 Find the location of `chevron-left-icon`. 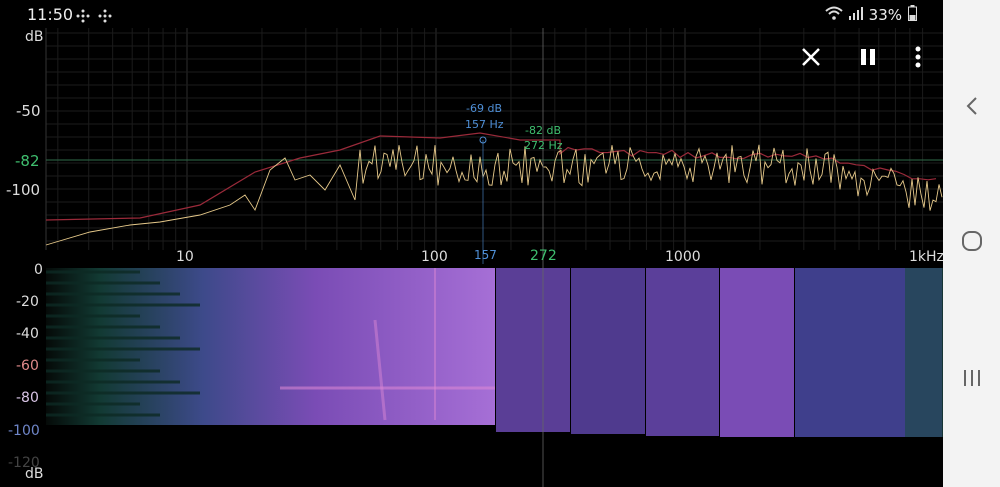

chevron-left-icon is located at coordinates (972, 108).